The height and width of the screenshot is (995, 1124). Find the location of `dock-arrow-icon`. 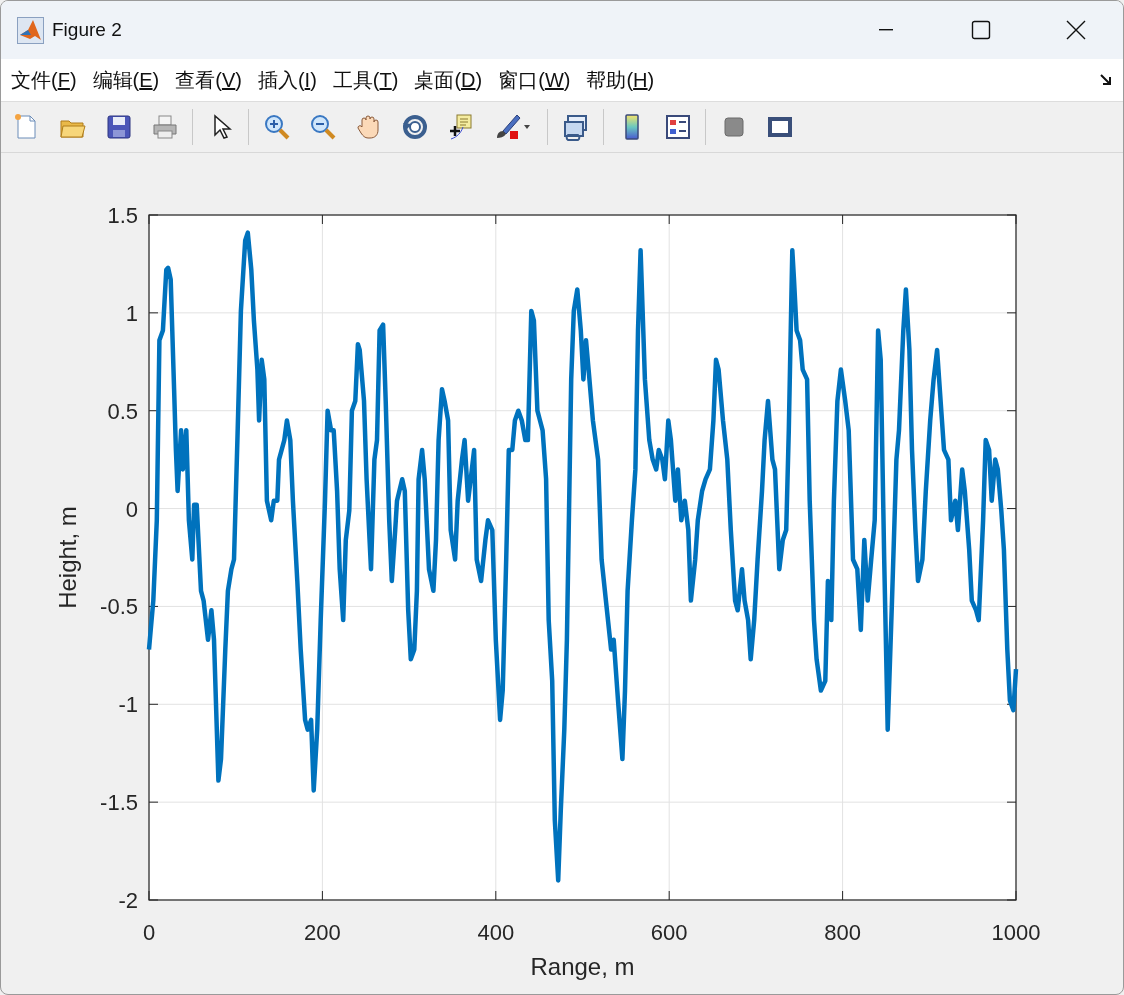

dock-arrow-icon is located at coordinates (1106, 80).